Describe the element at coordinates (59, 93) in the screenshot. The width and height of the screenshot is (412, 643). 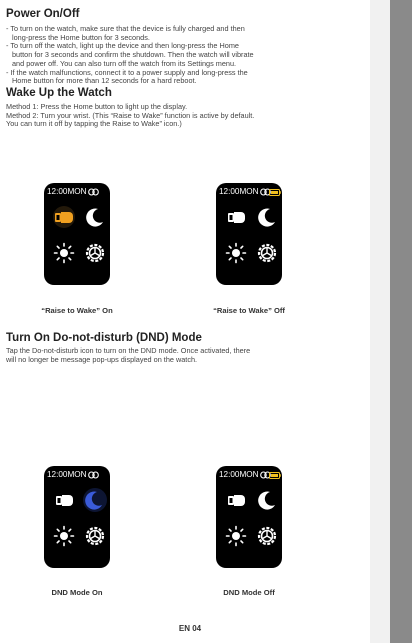
I see `section-title-wake: Wake Up the Watch` at that location.